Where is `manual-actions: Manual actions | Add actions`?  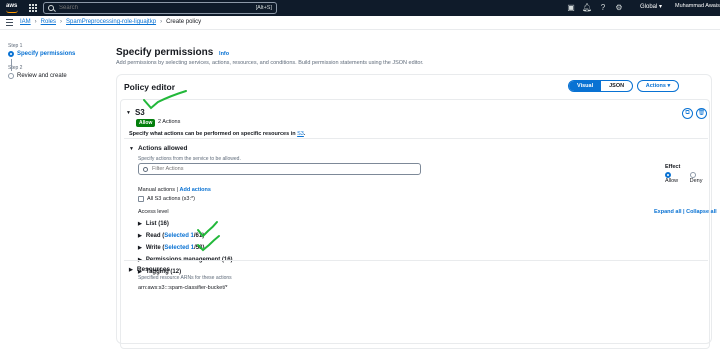 manual-actions: Manual actions | Add actions is located at coordinates (174, 190).